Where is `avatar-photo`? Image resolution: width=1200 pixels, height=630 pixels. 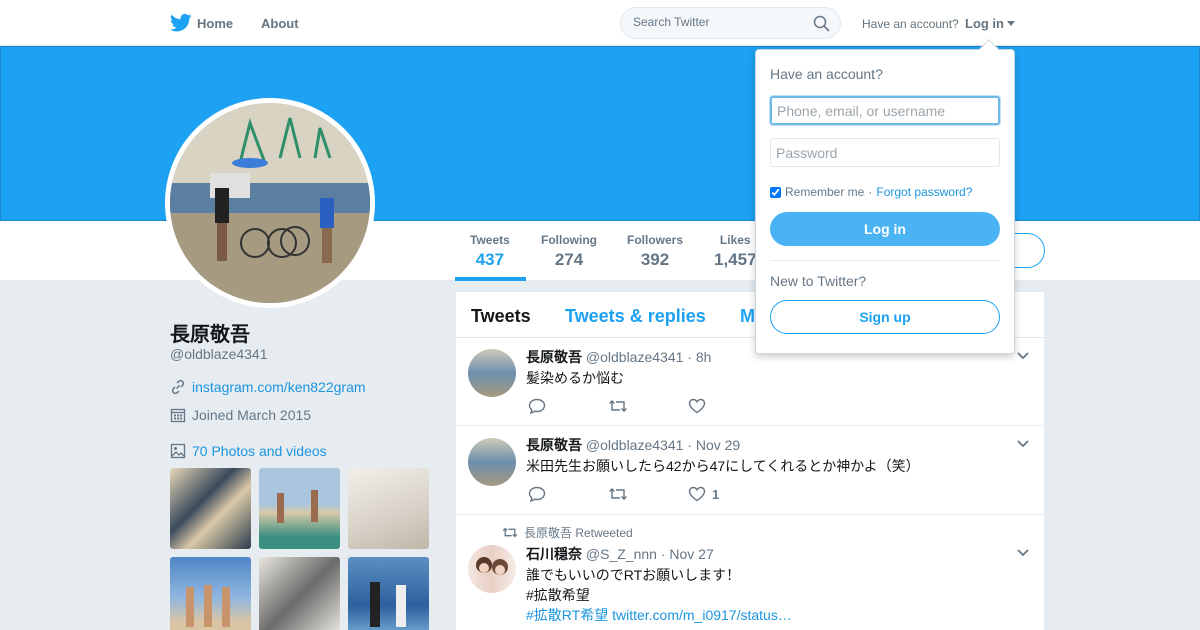
avatar-photo is located at coordinates (270, 203).